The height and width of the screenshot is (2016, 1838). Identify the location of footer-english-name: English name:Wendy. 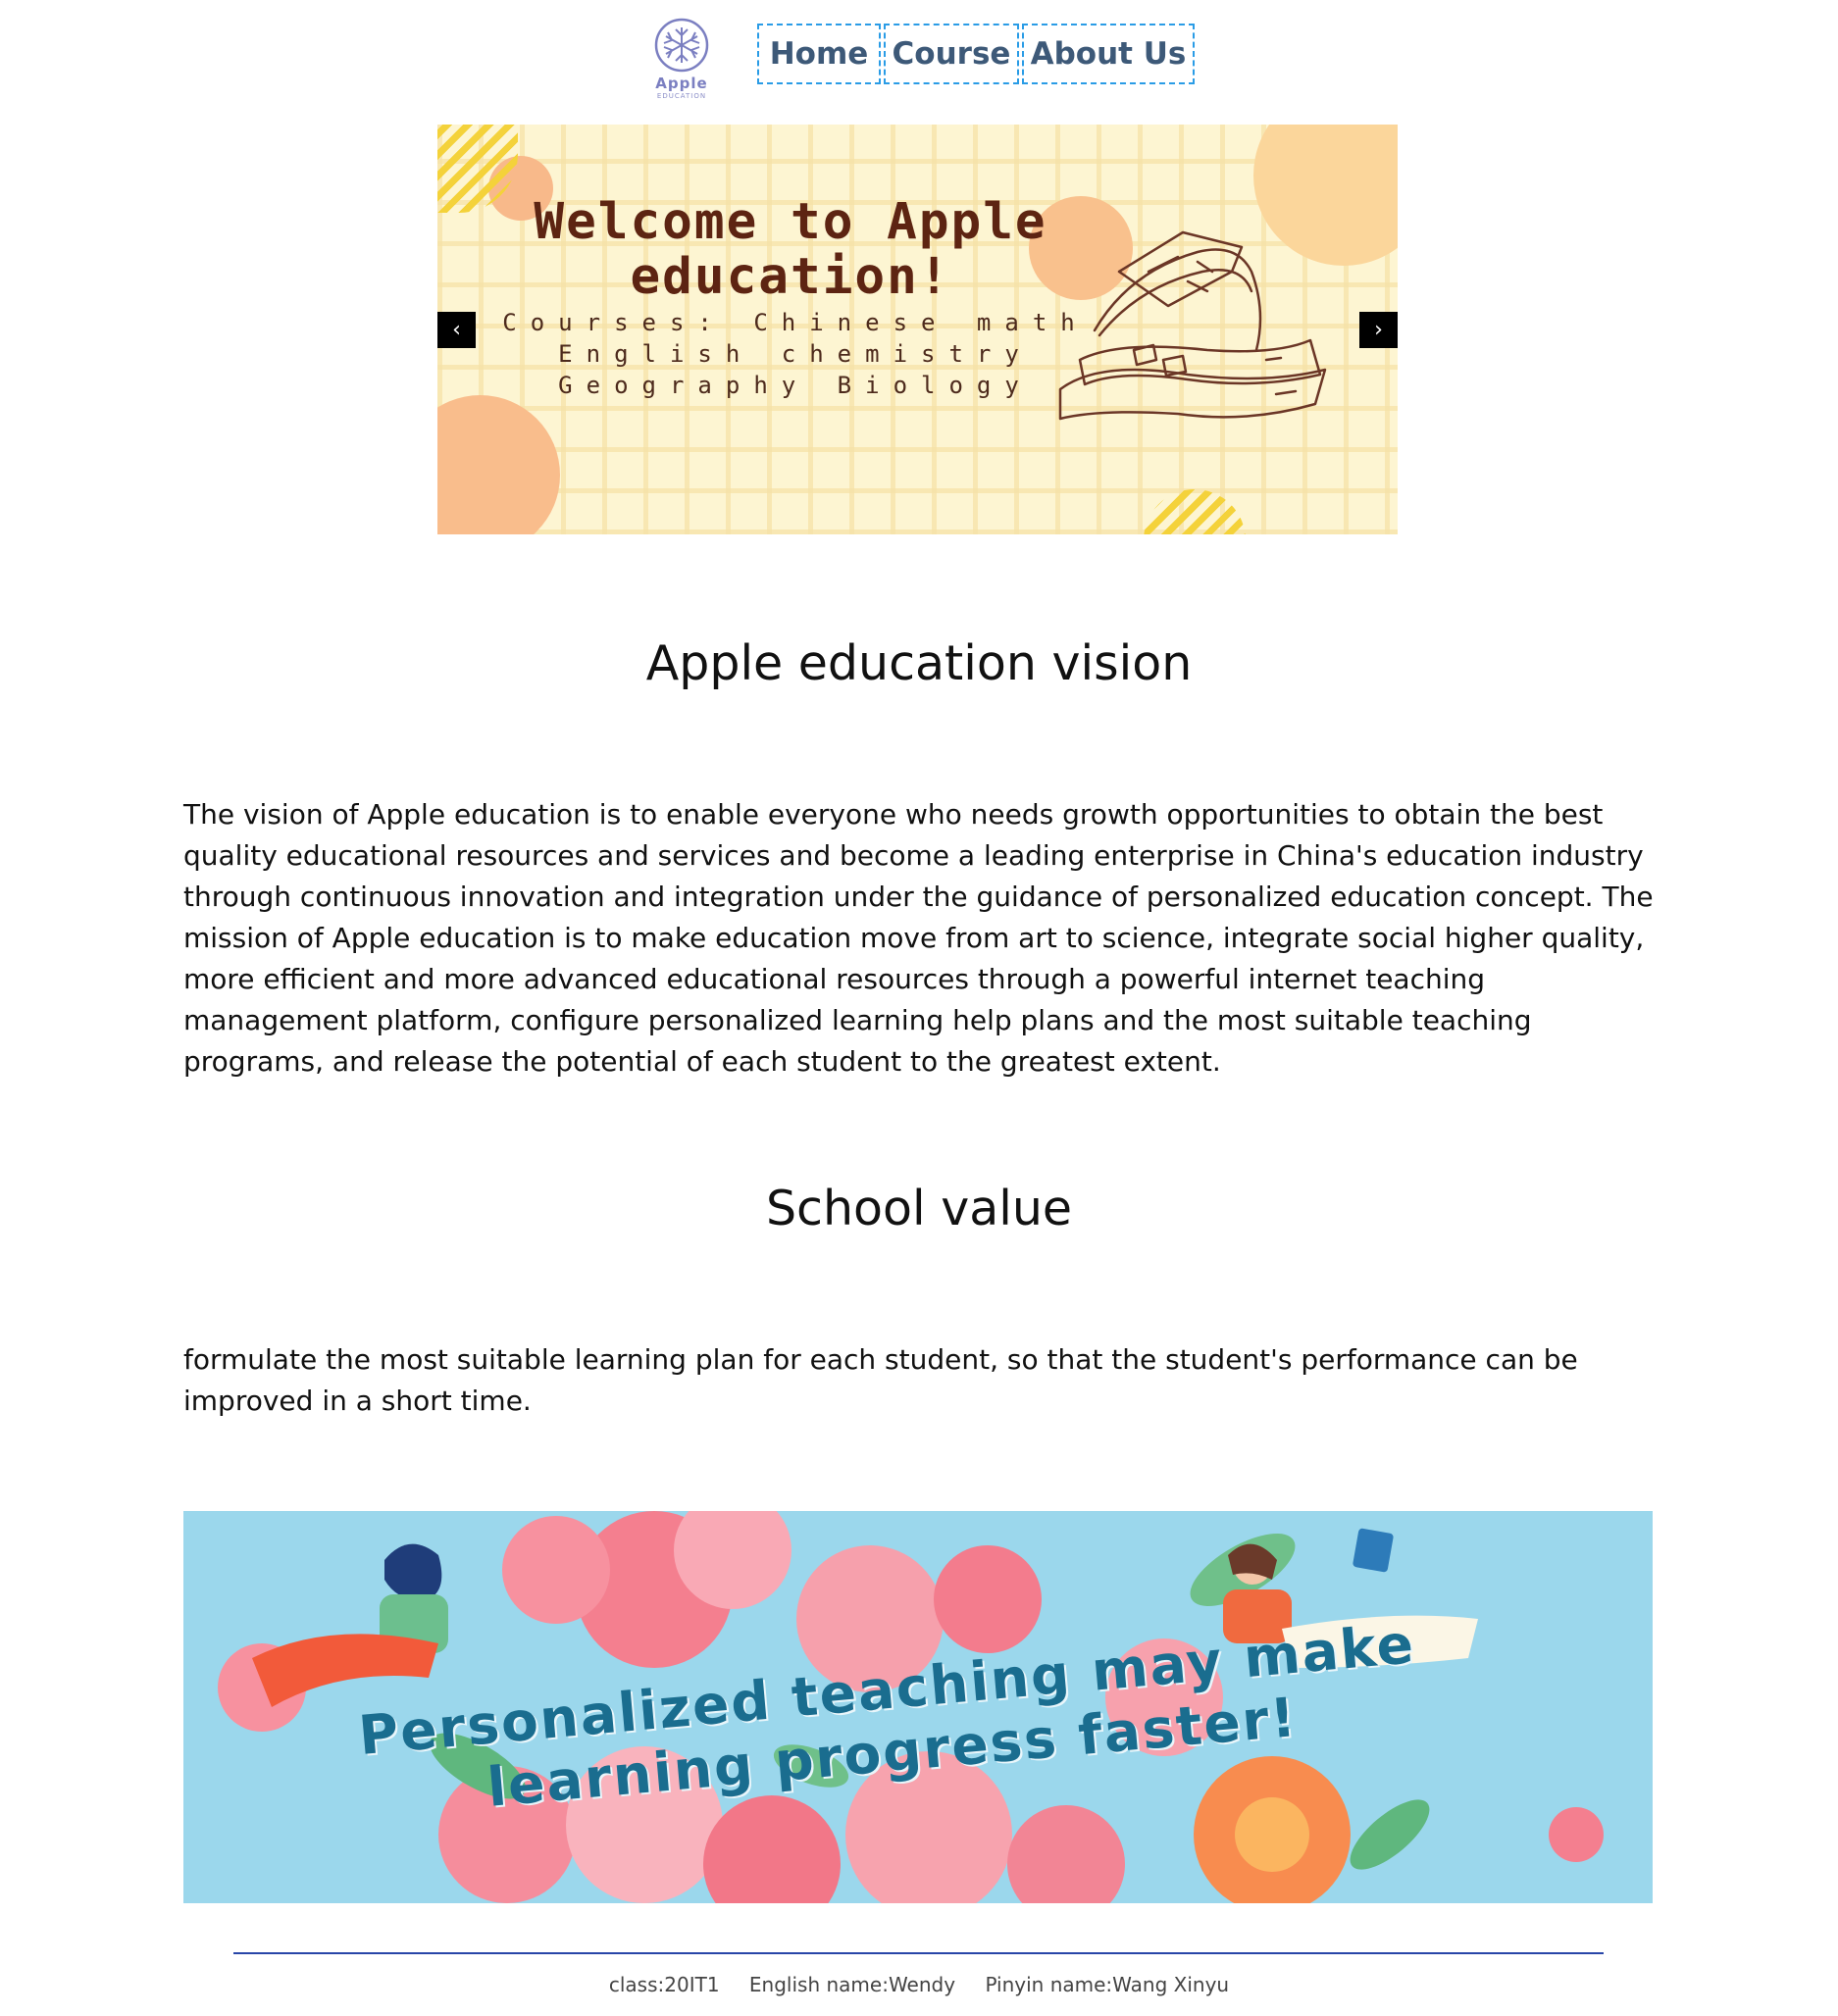
(852, 1984).